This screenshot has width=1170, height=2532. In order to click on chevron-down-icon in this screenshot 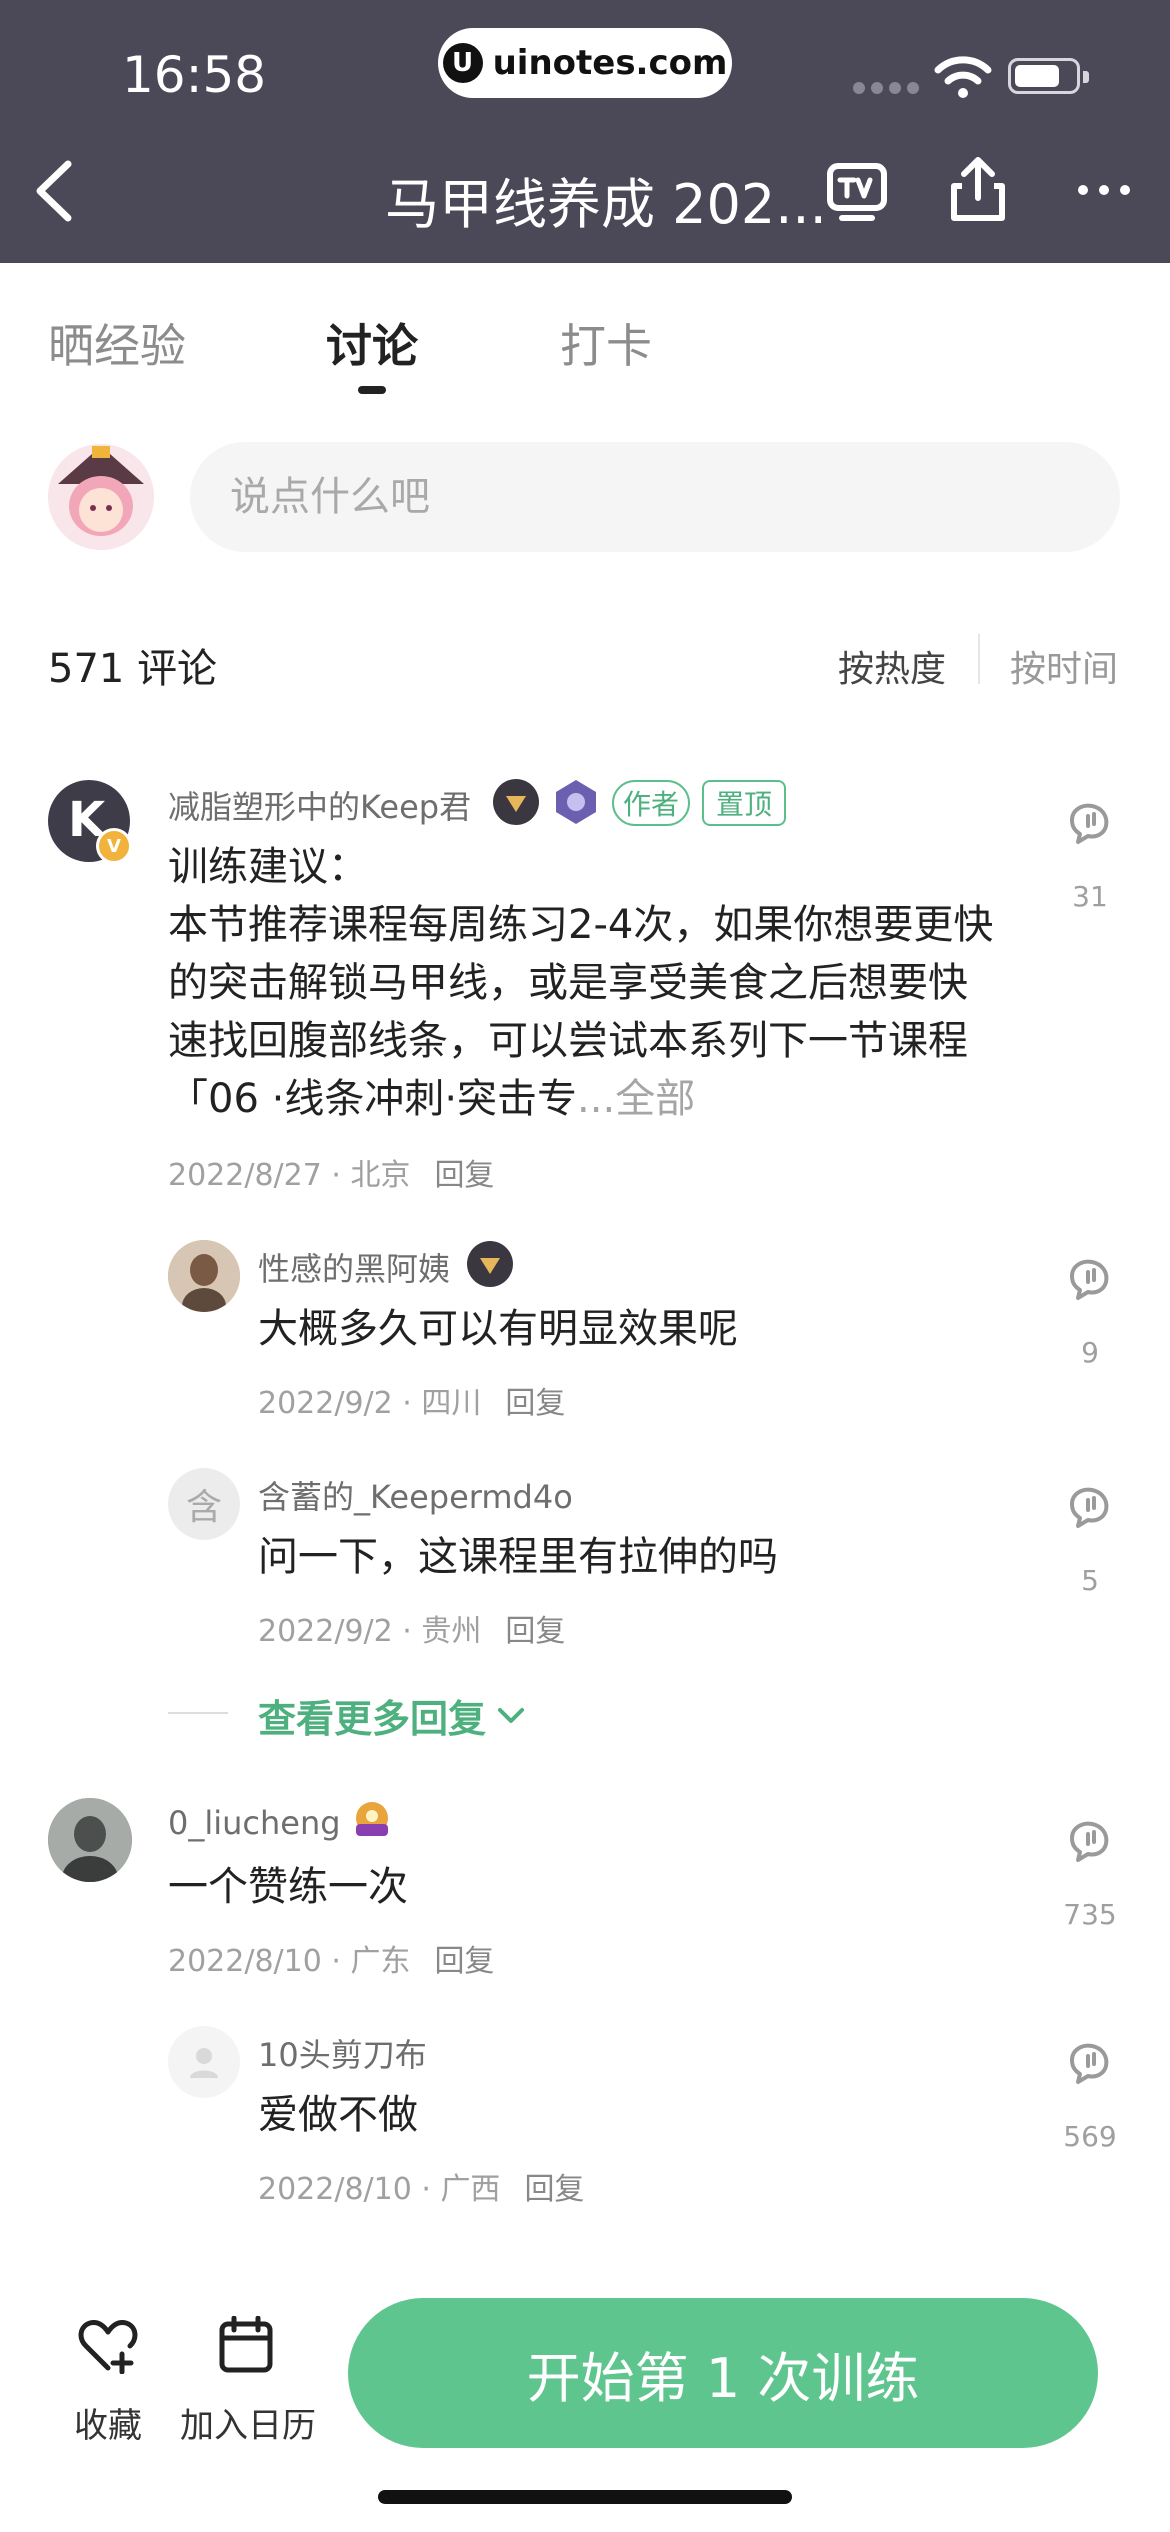, I will do `click(511, 1715)`.